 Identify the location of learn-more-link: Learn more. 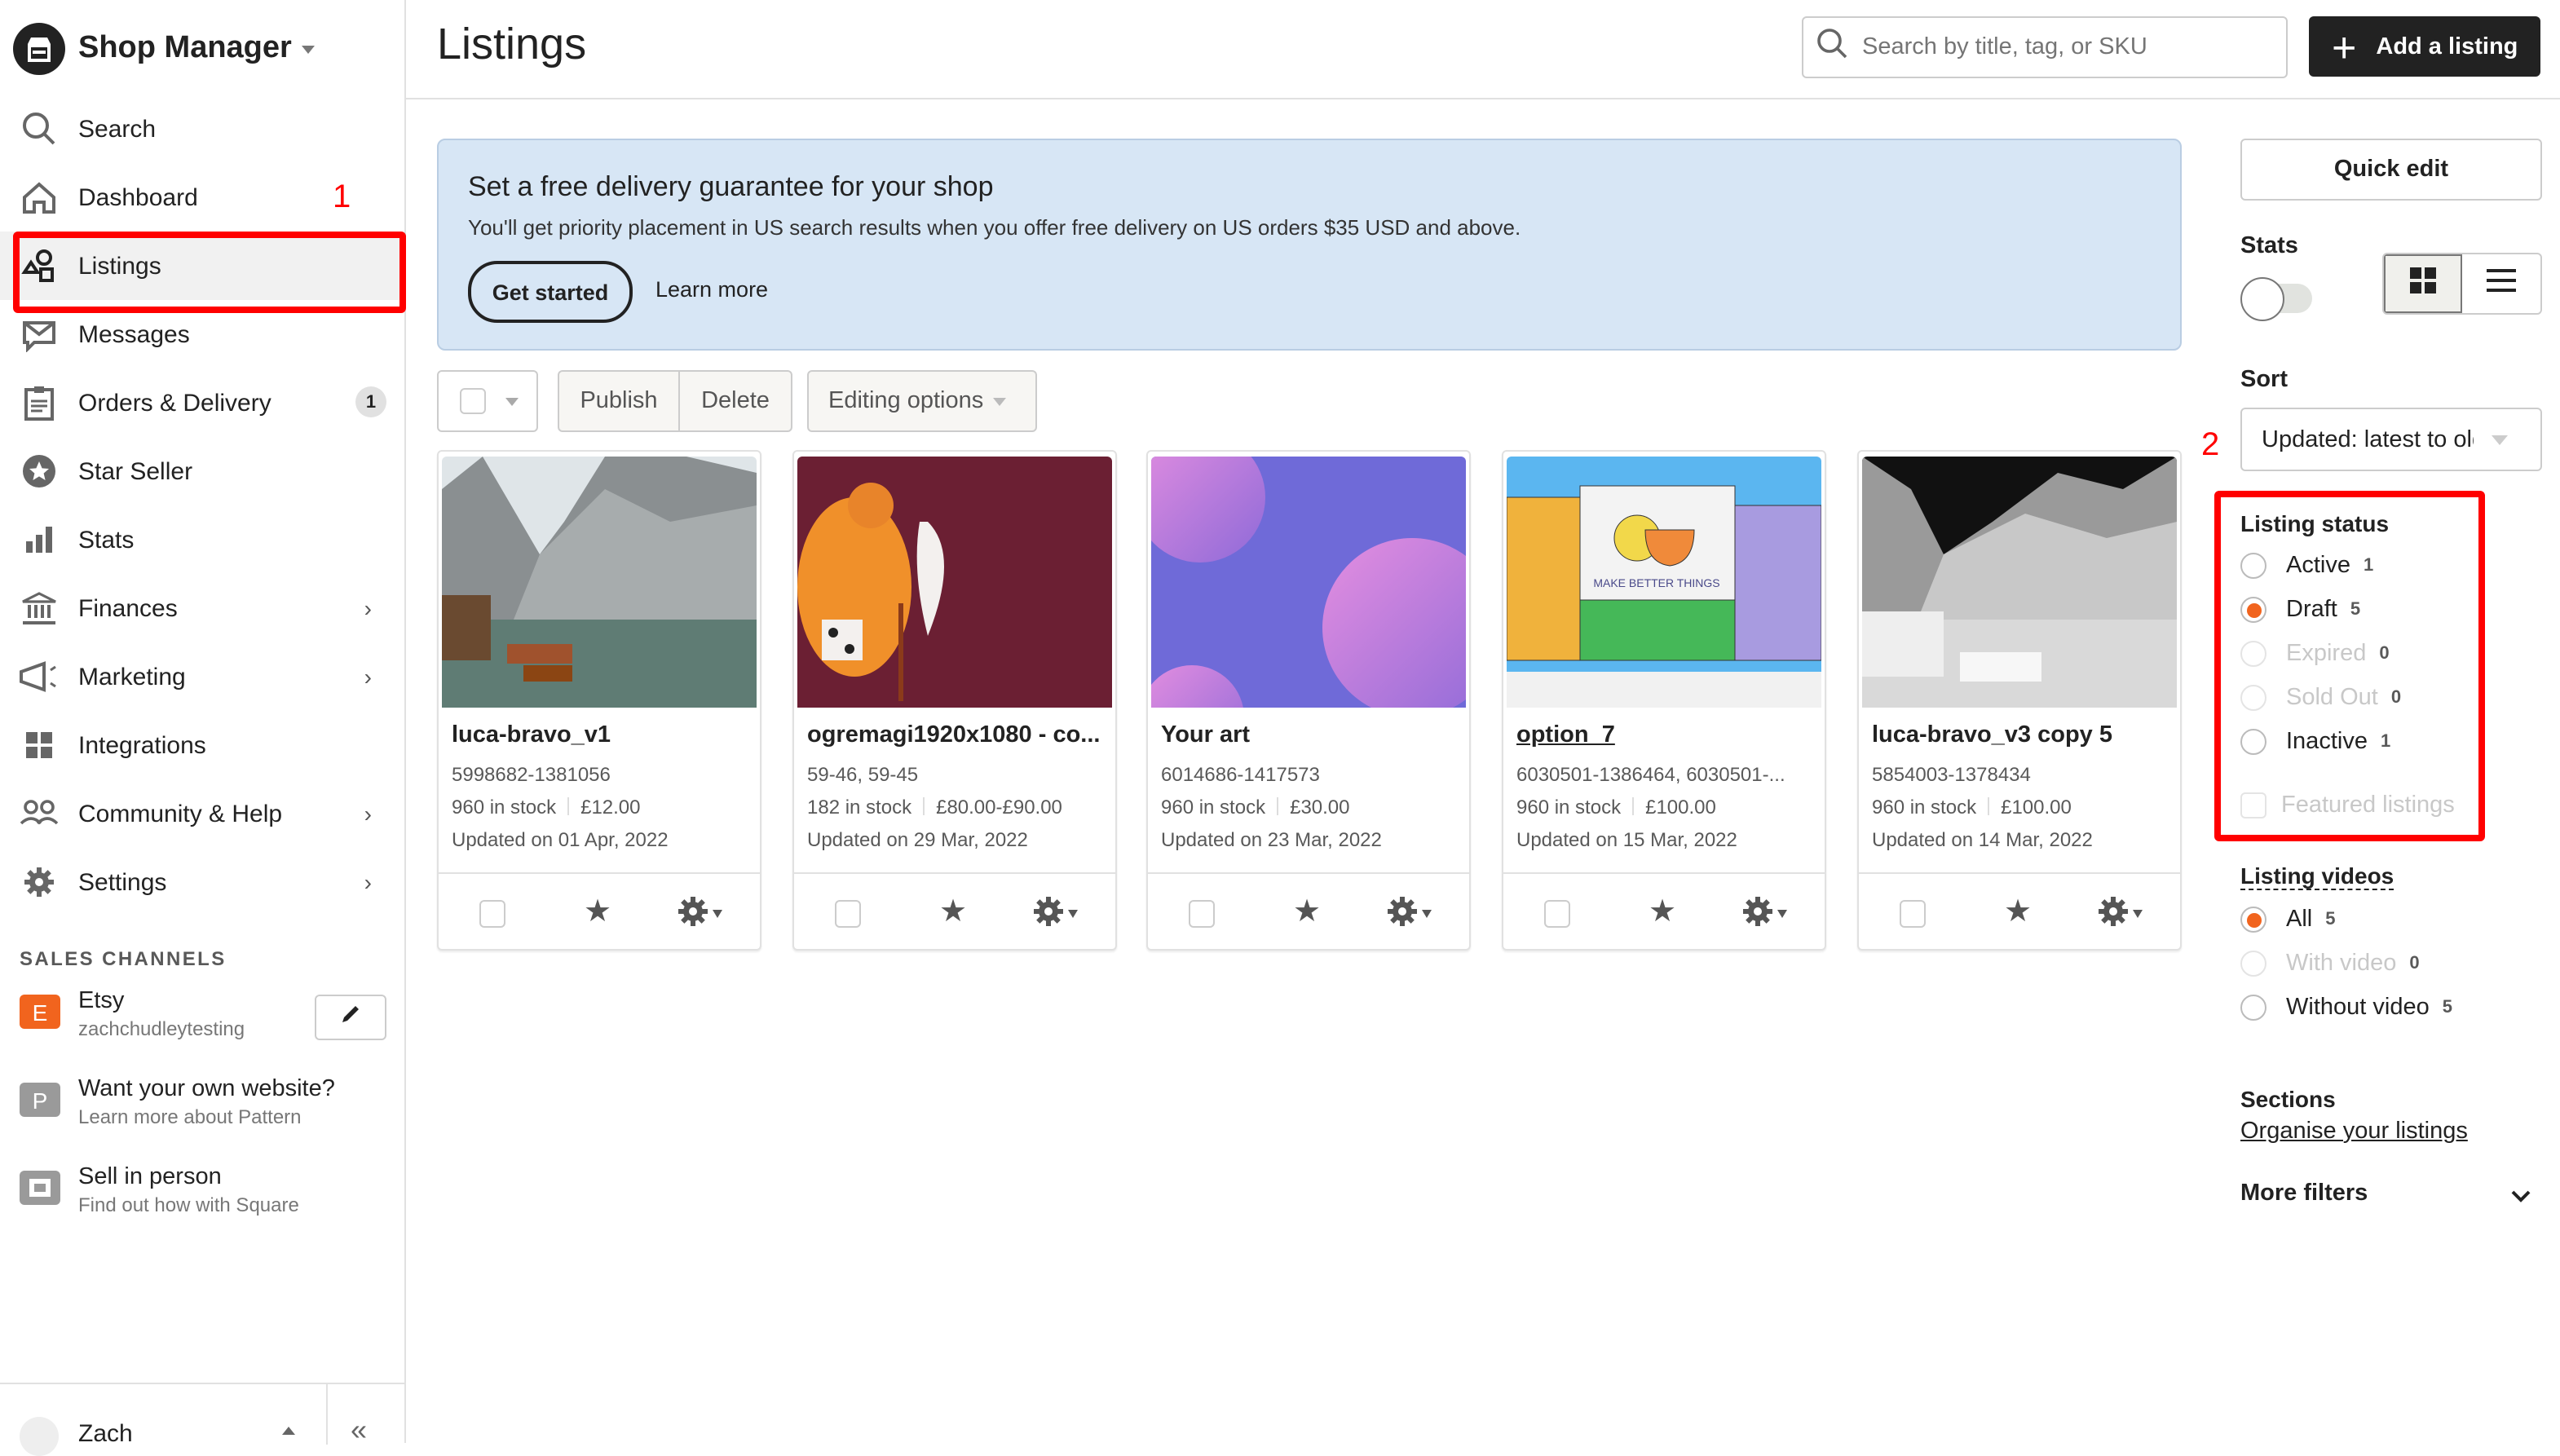
(711, 290).